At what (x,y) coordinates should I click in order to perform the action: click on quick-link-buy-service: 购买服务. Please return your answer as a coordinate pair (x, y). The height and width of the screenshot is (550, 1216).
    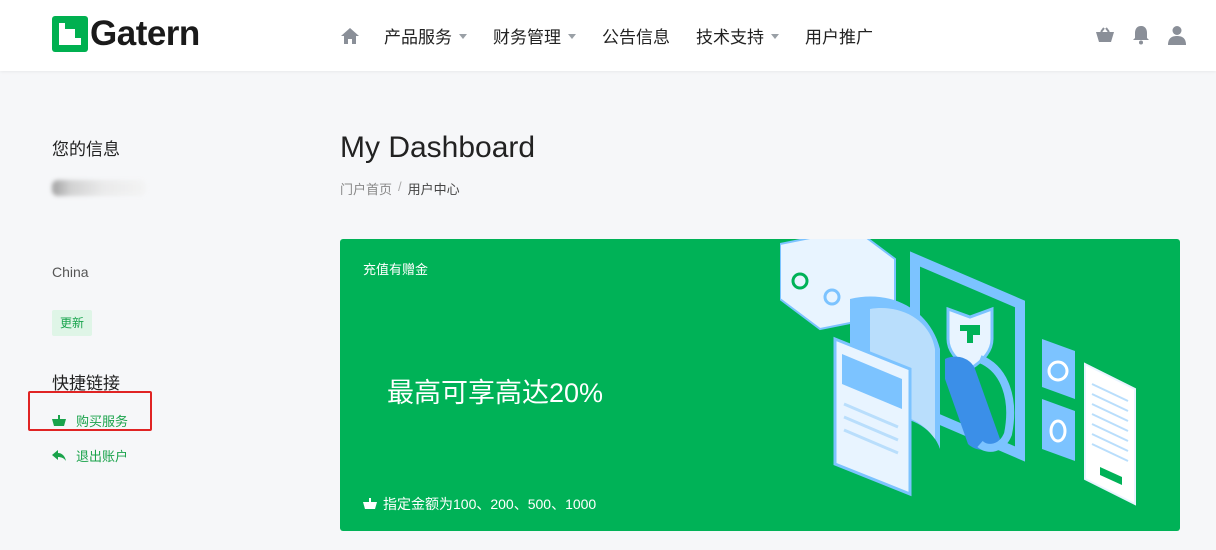
    Looking at the image, I should click on (90, 420).